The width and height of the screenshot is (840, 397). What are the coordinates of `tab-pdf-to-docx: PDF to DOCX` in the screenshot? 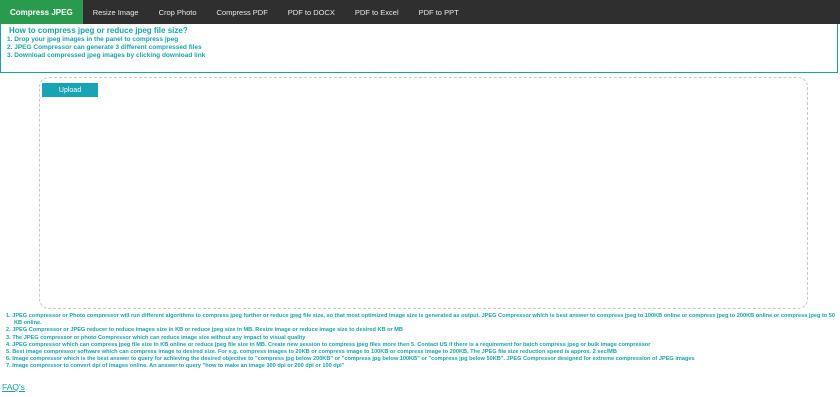 It's located at (311, 12).